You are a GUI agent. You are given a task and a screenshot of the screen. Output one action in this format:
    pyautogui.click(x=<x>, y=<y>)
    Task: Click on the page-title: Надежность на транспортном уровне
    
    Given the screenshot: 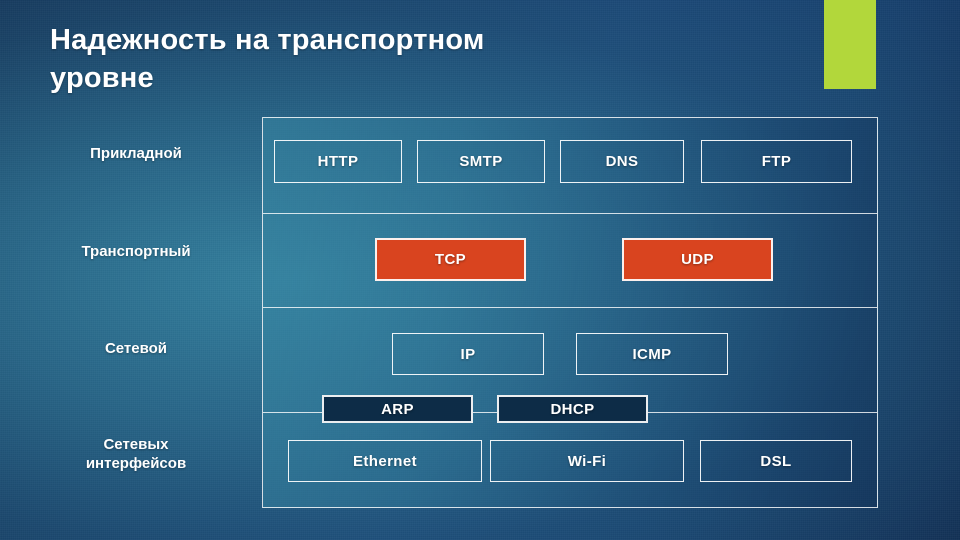 What is the action you would take?
    pyautogui.click(x=267, y=59)
    